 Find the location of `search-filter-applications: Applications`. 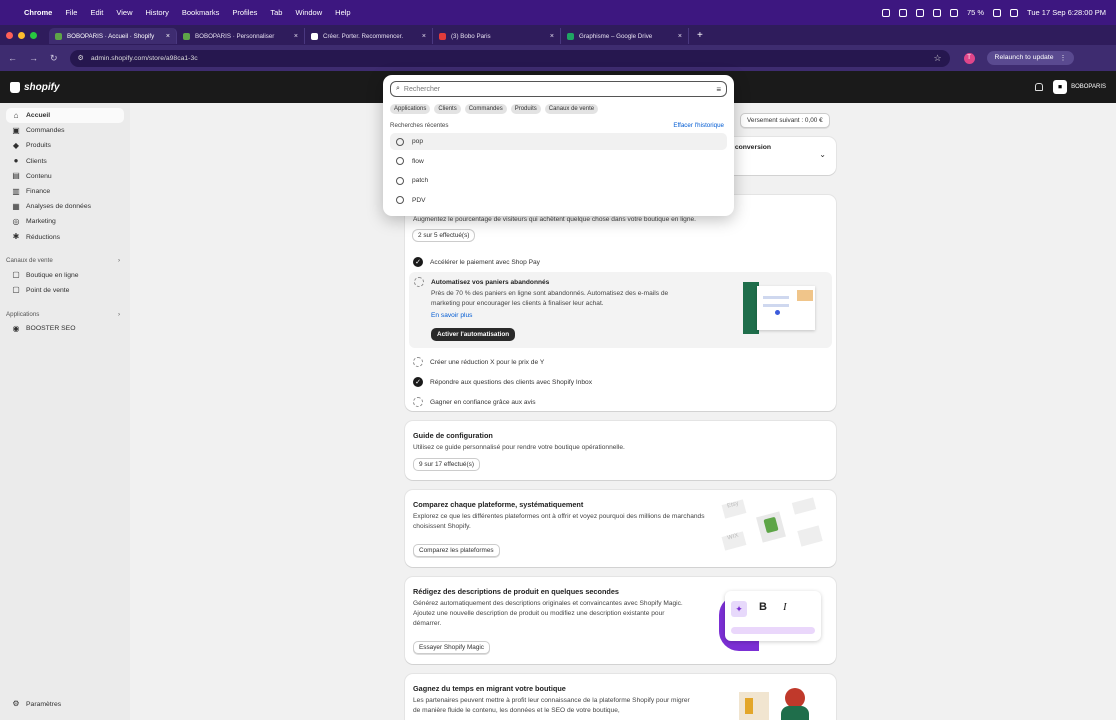

search-filter-applications: Applications is located at coordinates (410, 109).